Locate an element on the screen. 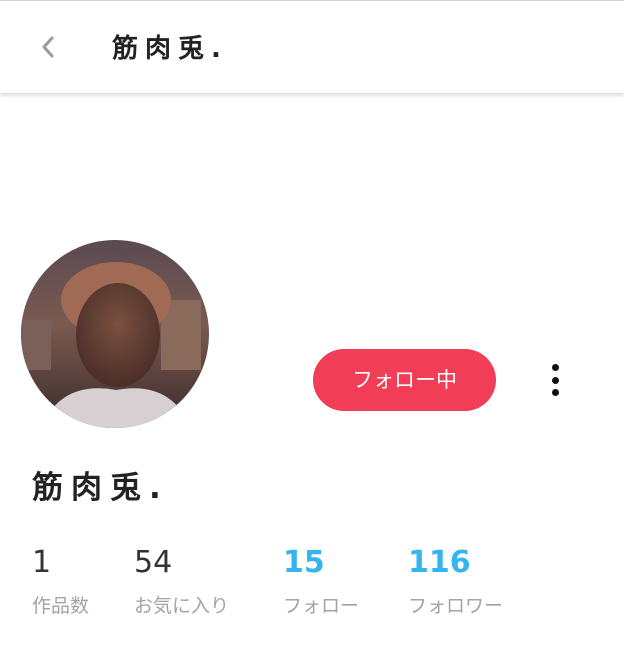 The width and height of the screenshot is (624, 656). more-options-button is located at coordinates (555, 380).